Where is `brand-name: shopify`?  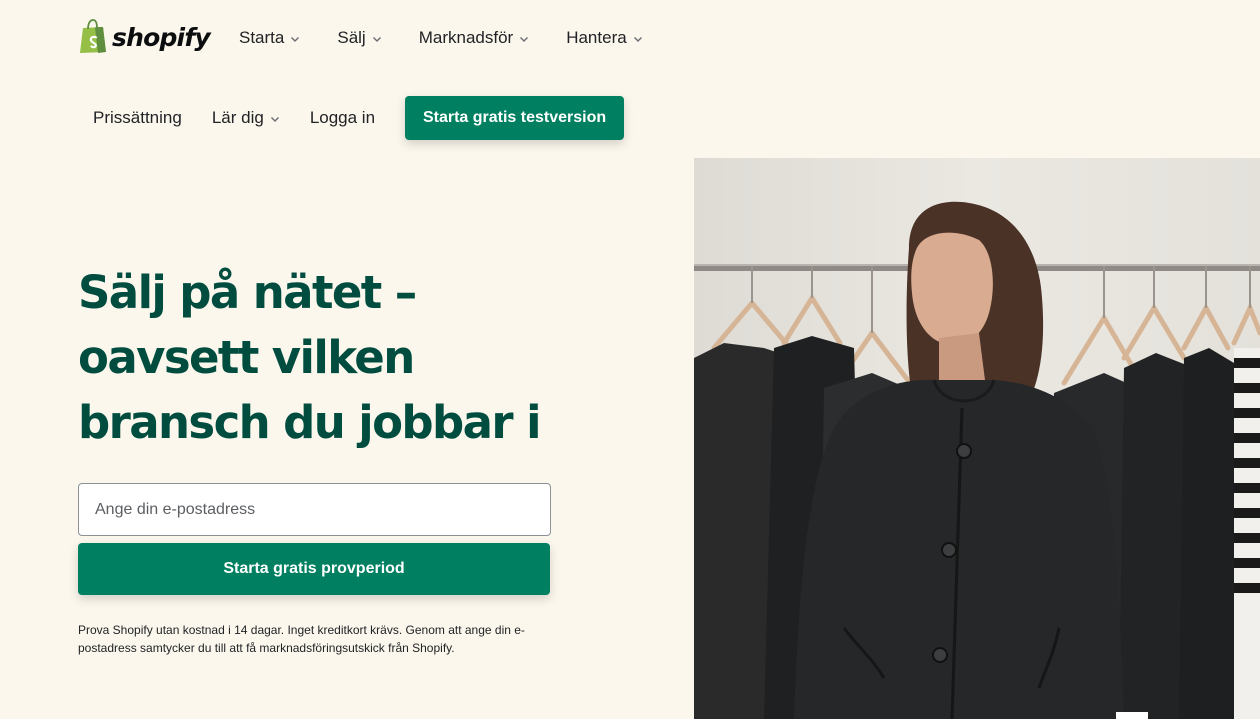 brand-name: shopify is located at coordinates (161, 37).